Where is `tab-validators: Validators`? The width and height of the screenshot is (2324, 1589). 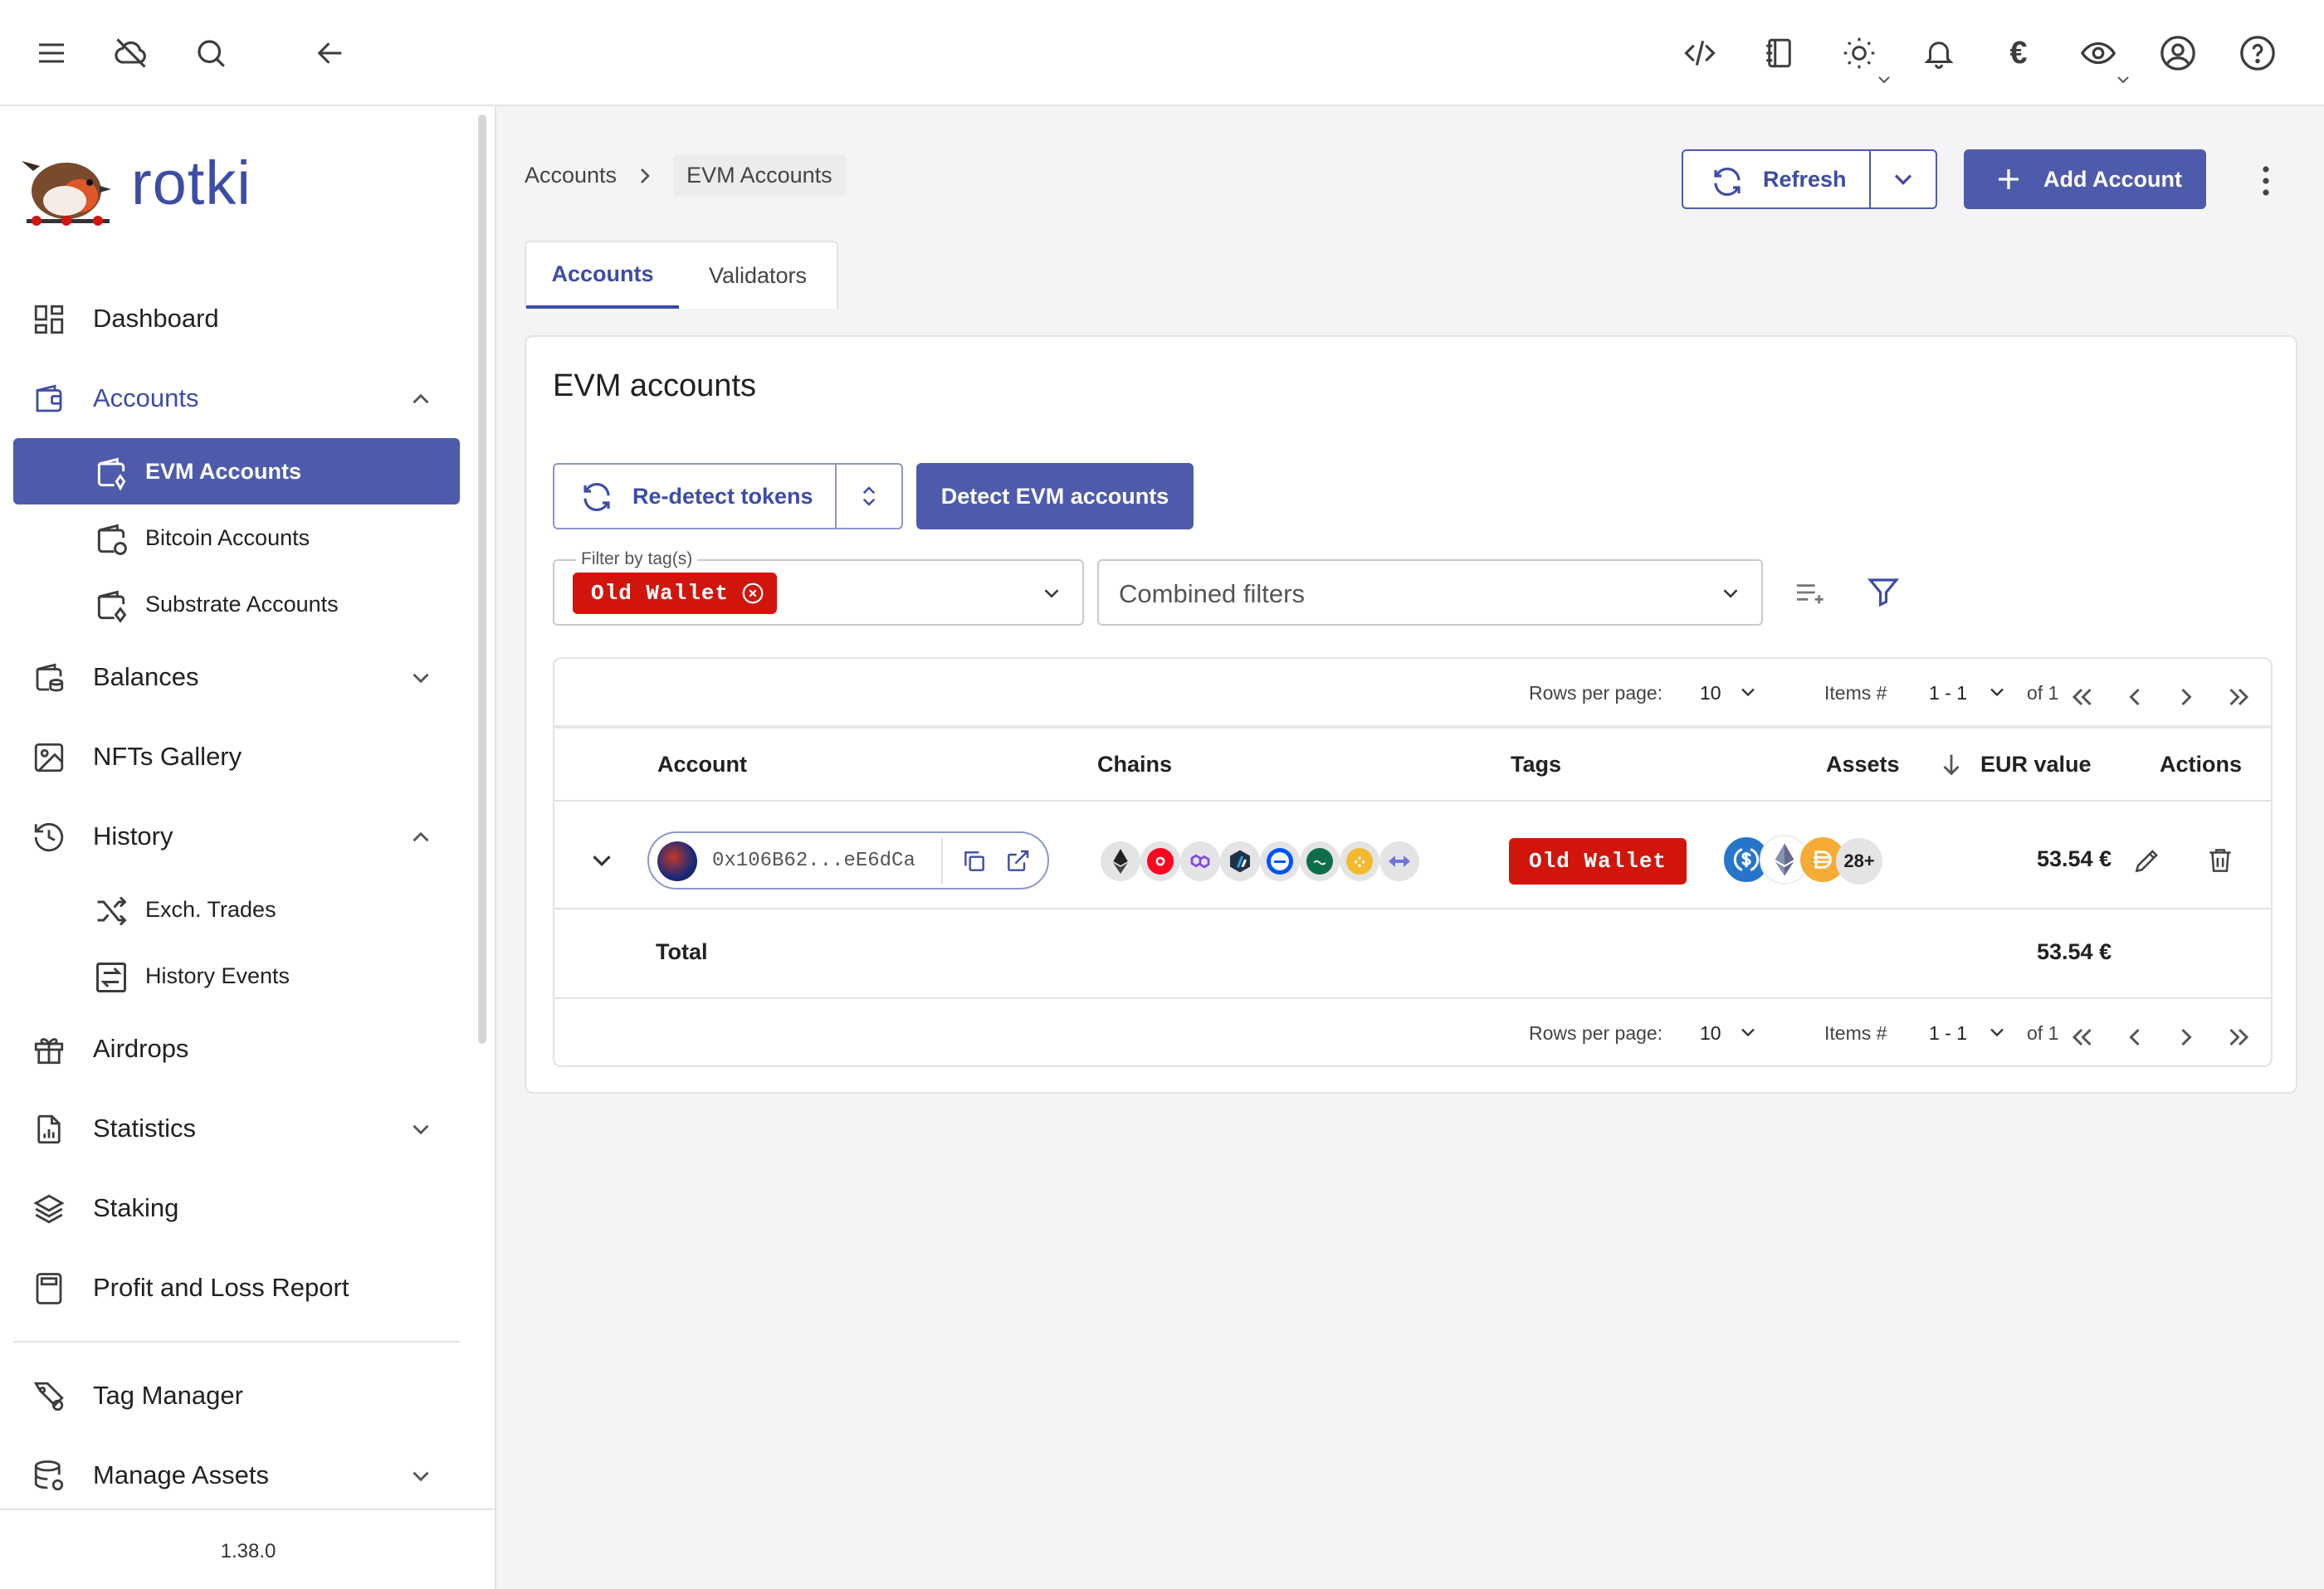
tab-validators: Validators is located at coordinates (758, 276).